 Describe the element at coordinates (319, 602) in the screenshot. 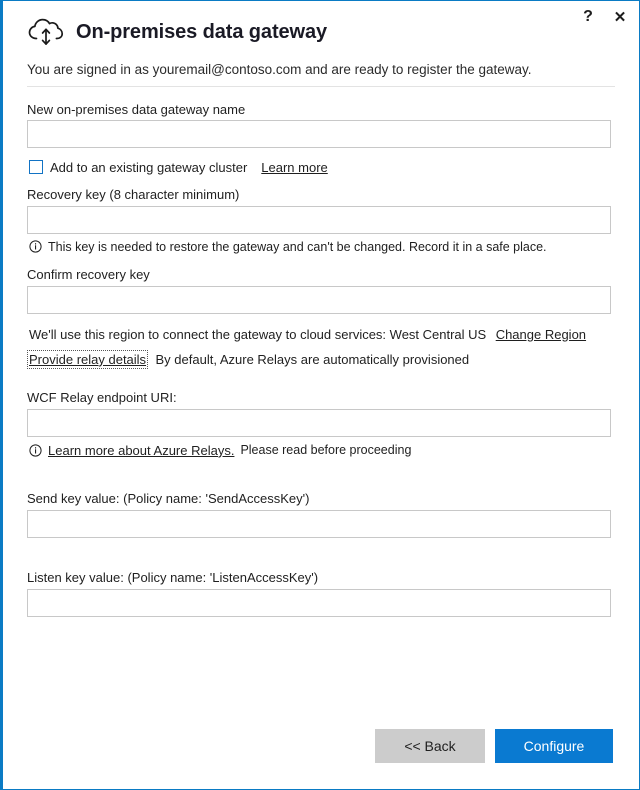

I see `listen-key-input` at that location.